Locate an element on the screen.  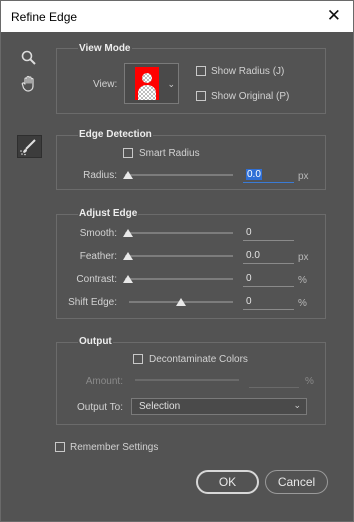
feather-input: 0.0 is located at coordinates (268, 257).